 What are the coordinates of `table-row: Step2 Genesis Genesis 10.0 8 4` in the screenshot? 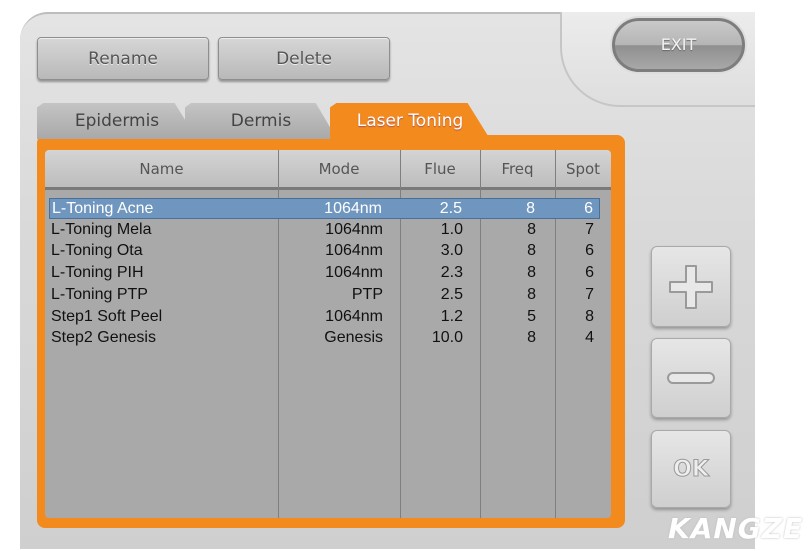 It's located at (324, 338).